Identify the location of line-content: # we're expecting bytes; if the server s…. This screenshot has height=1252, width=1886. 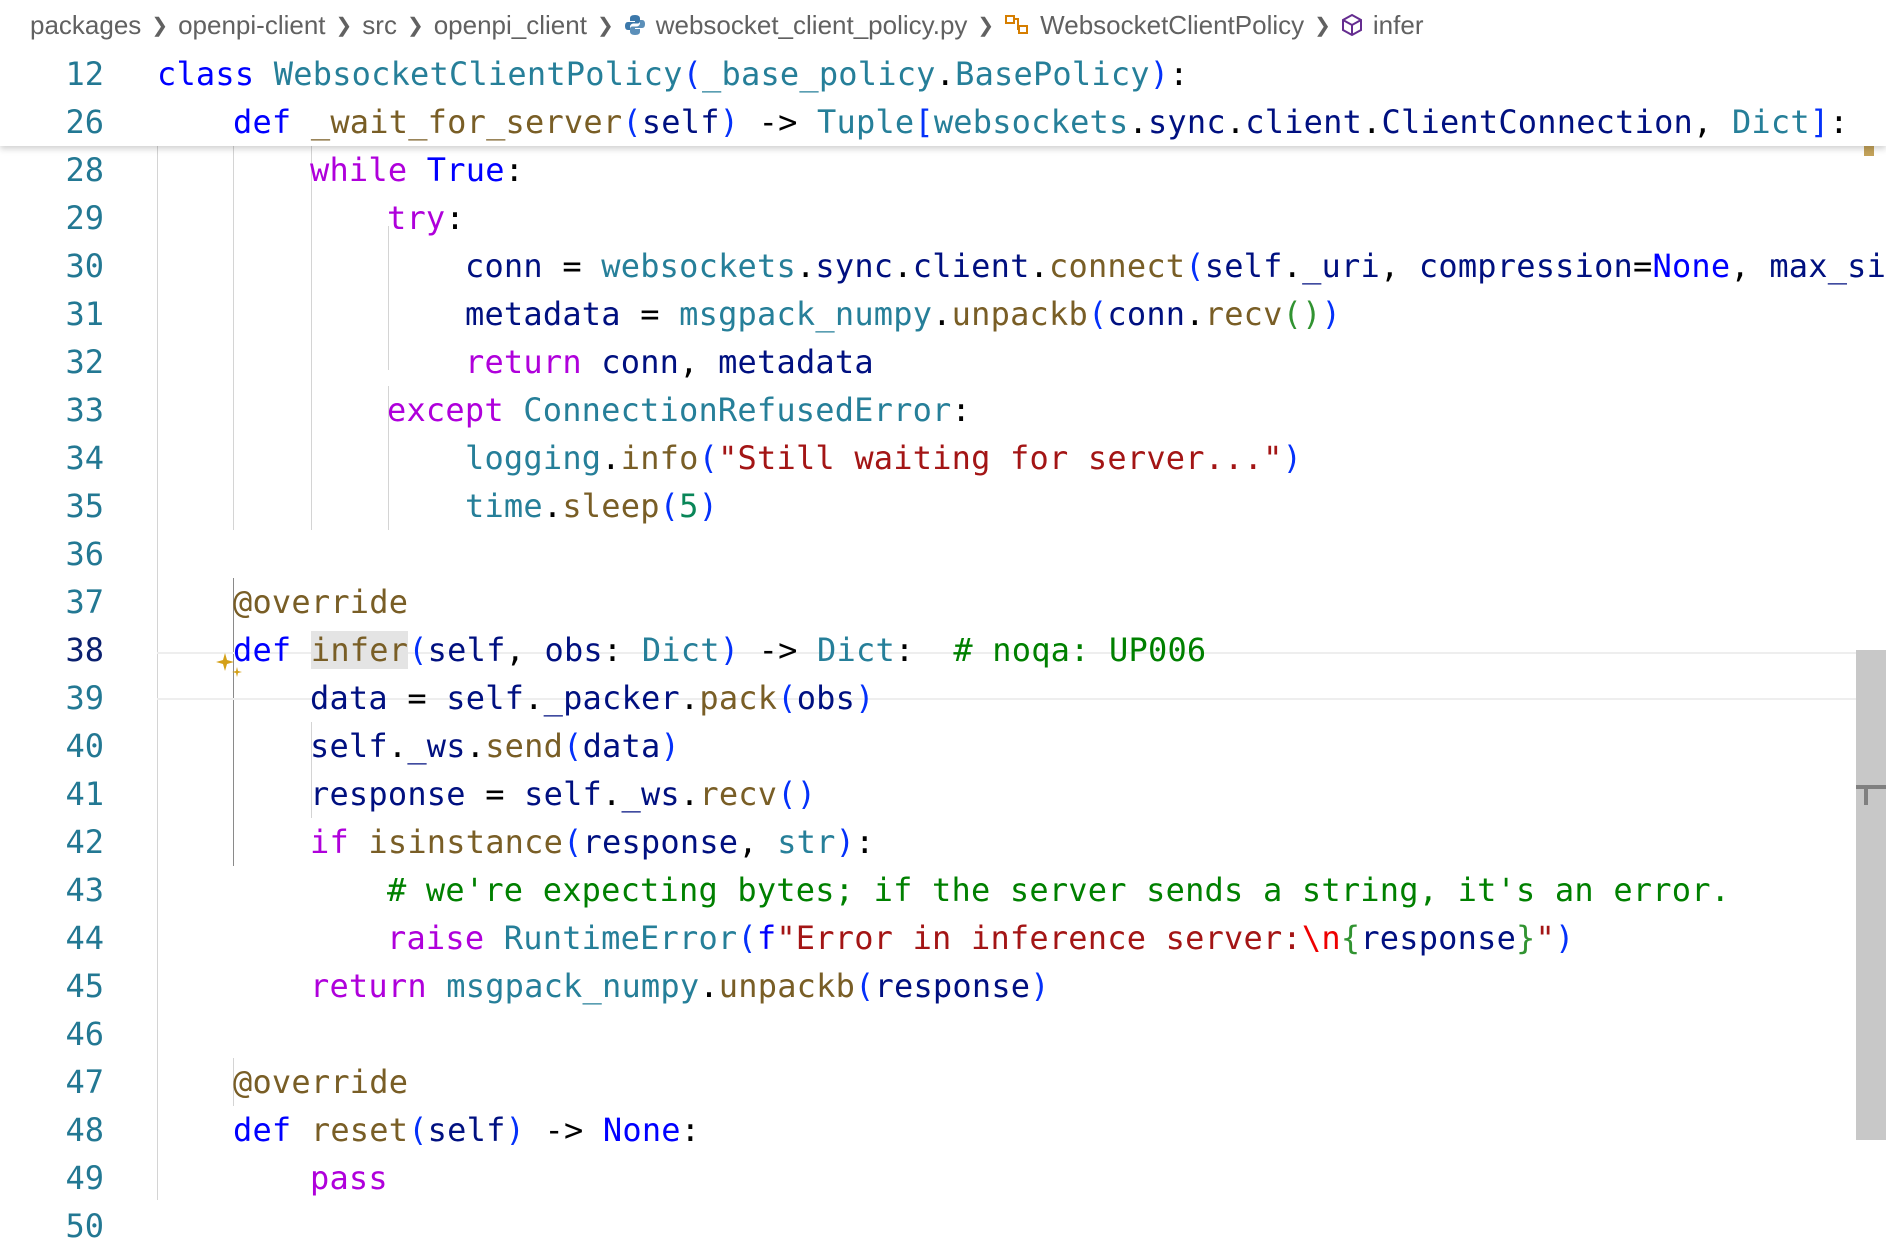
(1059, 890).